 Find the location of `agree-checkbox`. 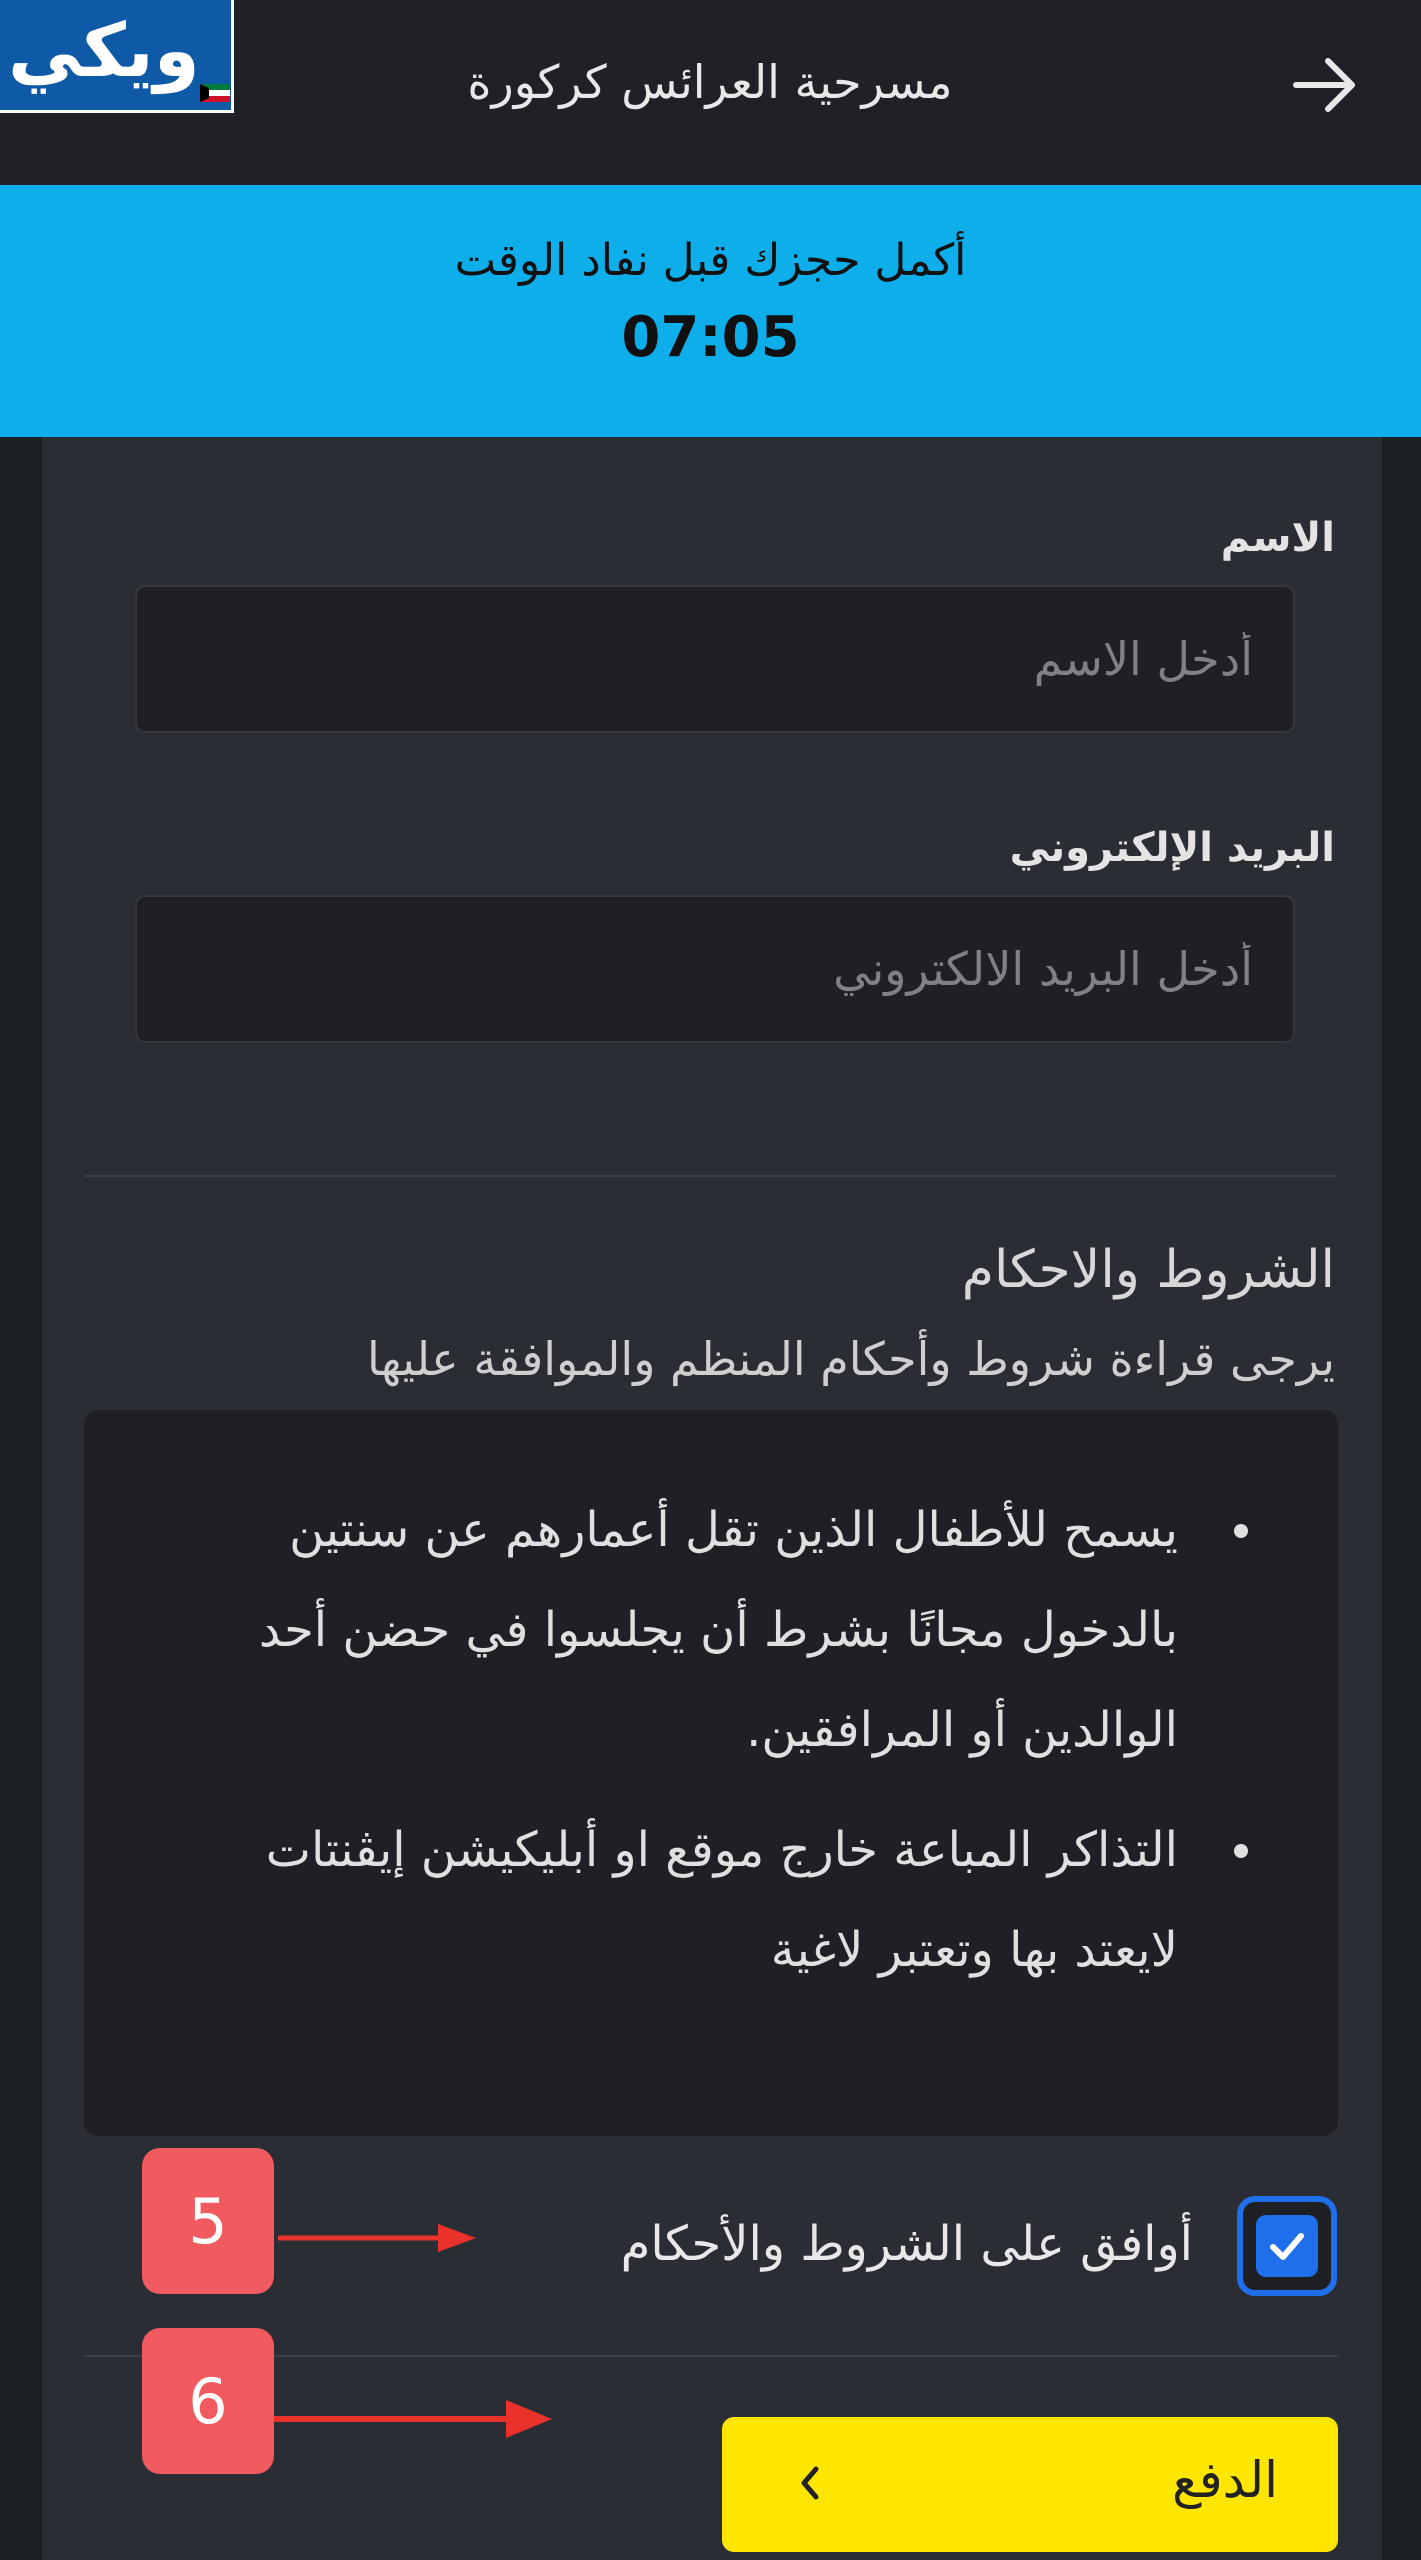

agree-checkbox is located at coordinates (1287, 2246).